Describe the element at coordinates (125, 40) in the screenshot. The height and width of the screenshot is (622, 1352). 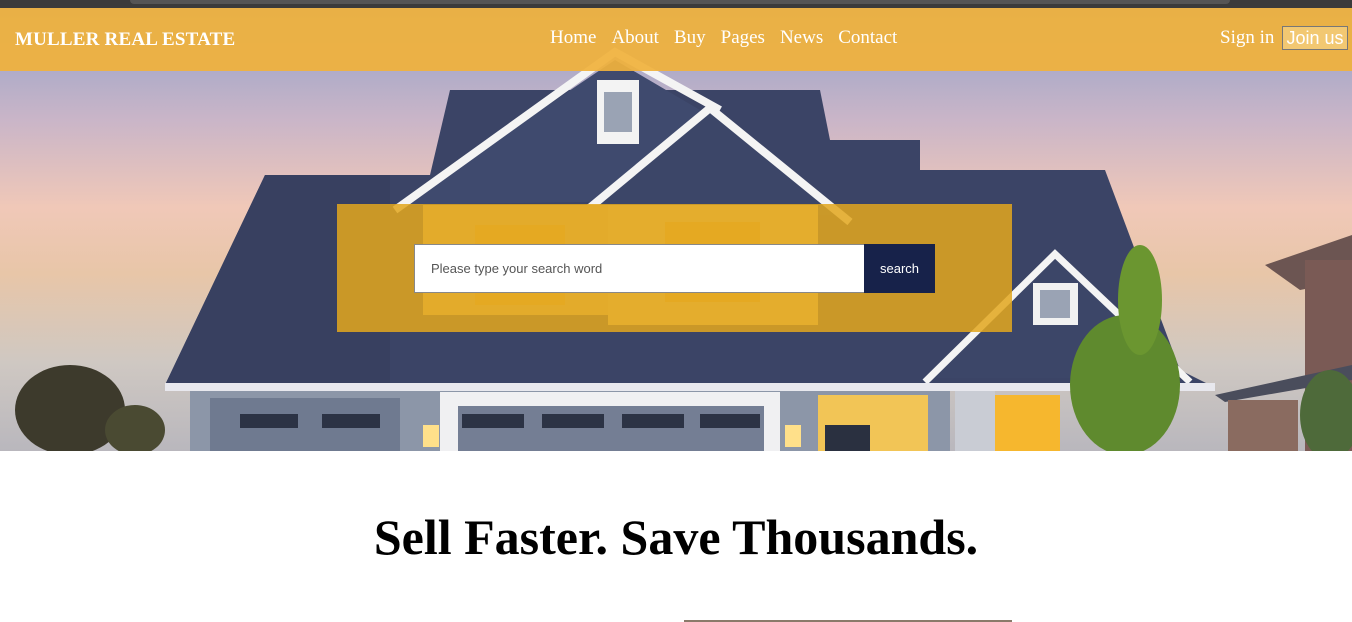
I see `brand-logo: MULLER REAL ESTATE` at that location.